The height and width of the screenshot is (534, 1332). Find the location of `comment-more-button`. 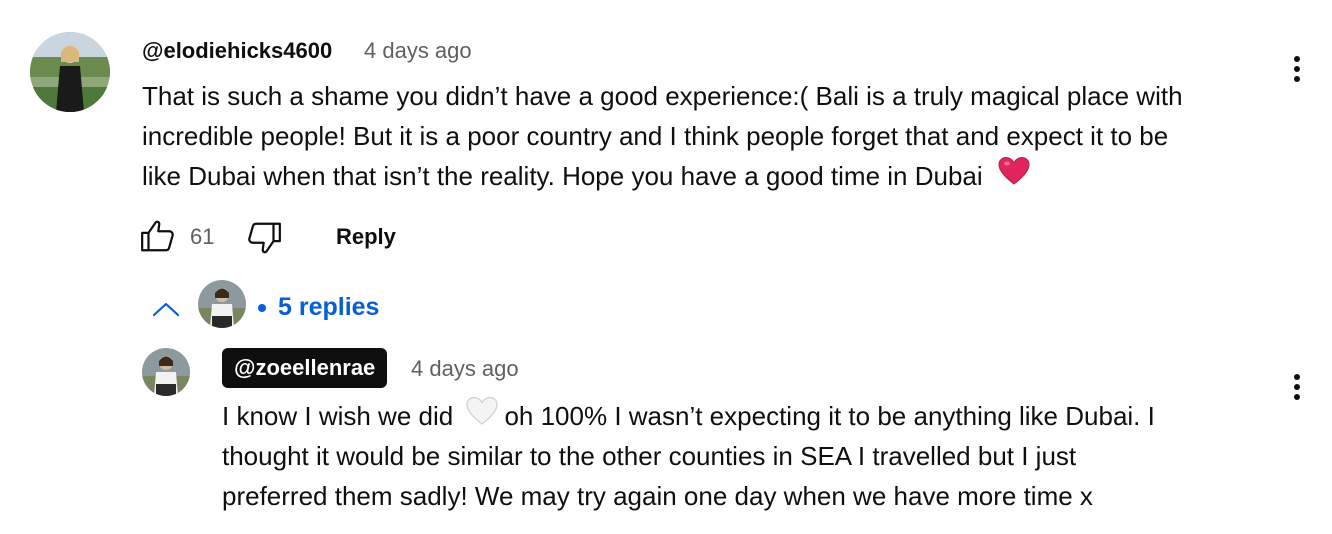

comment-more-button is located at coordinates (1298, 69).